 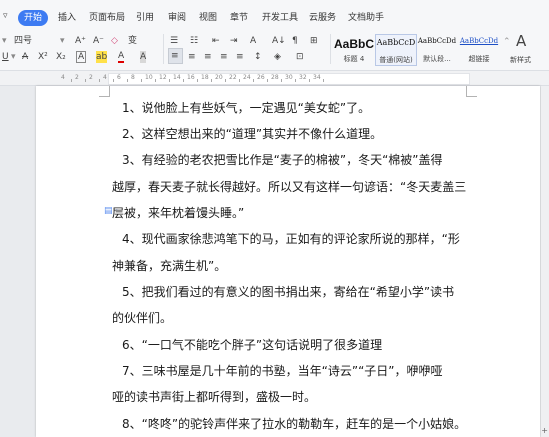 What do you see at coordinates (292, 187) in the screenshot?
I see `doc-paragraph-3-line-2: 越厚，春天麦子就长得越好。所以又有这样一句谚语：“冬天麦盖三` at bounding box center [292, 187].